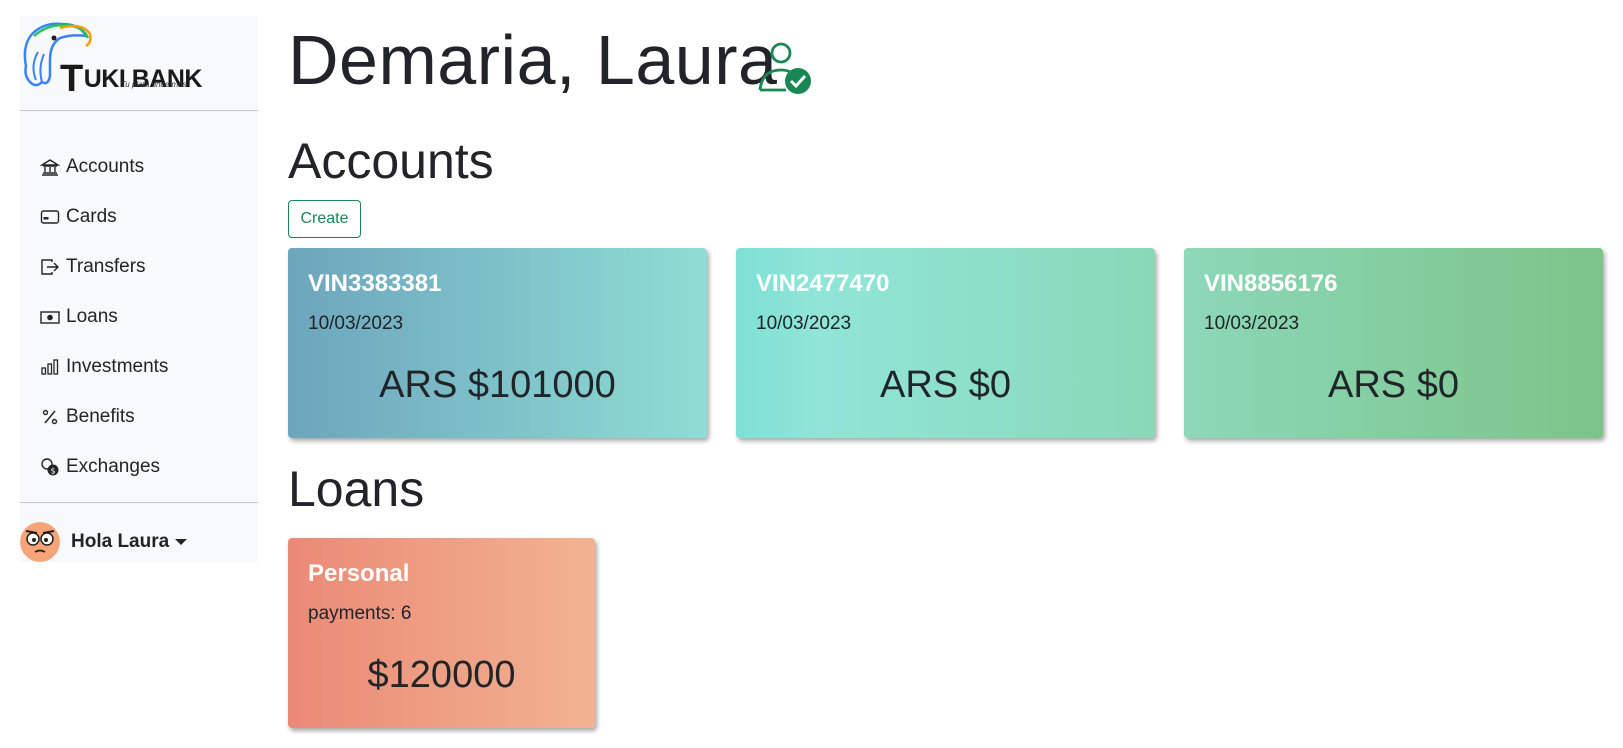  I want to click on create-account-button: Create, so click(324, 219).